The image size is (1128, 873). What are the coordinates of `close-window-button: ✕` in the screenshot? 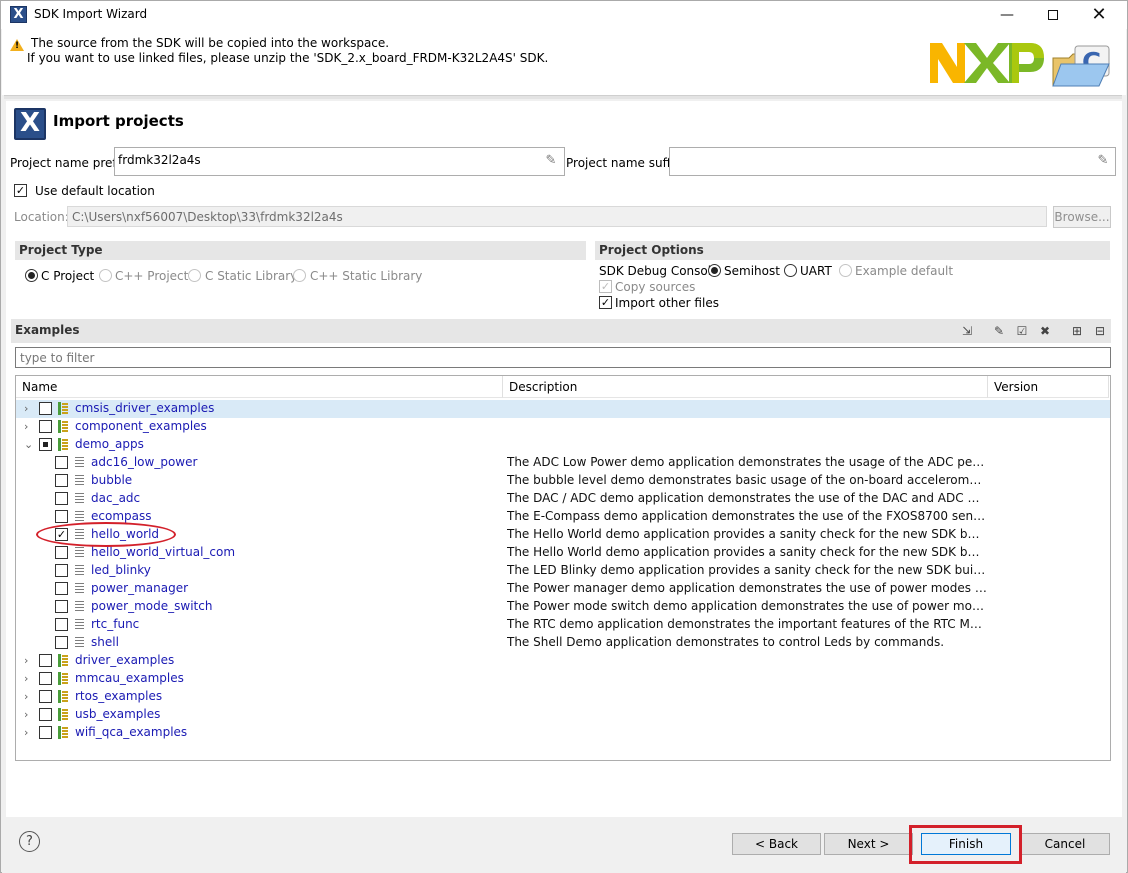 It's located at (1099, 15).